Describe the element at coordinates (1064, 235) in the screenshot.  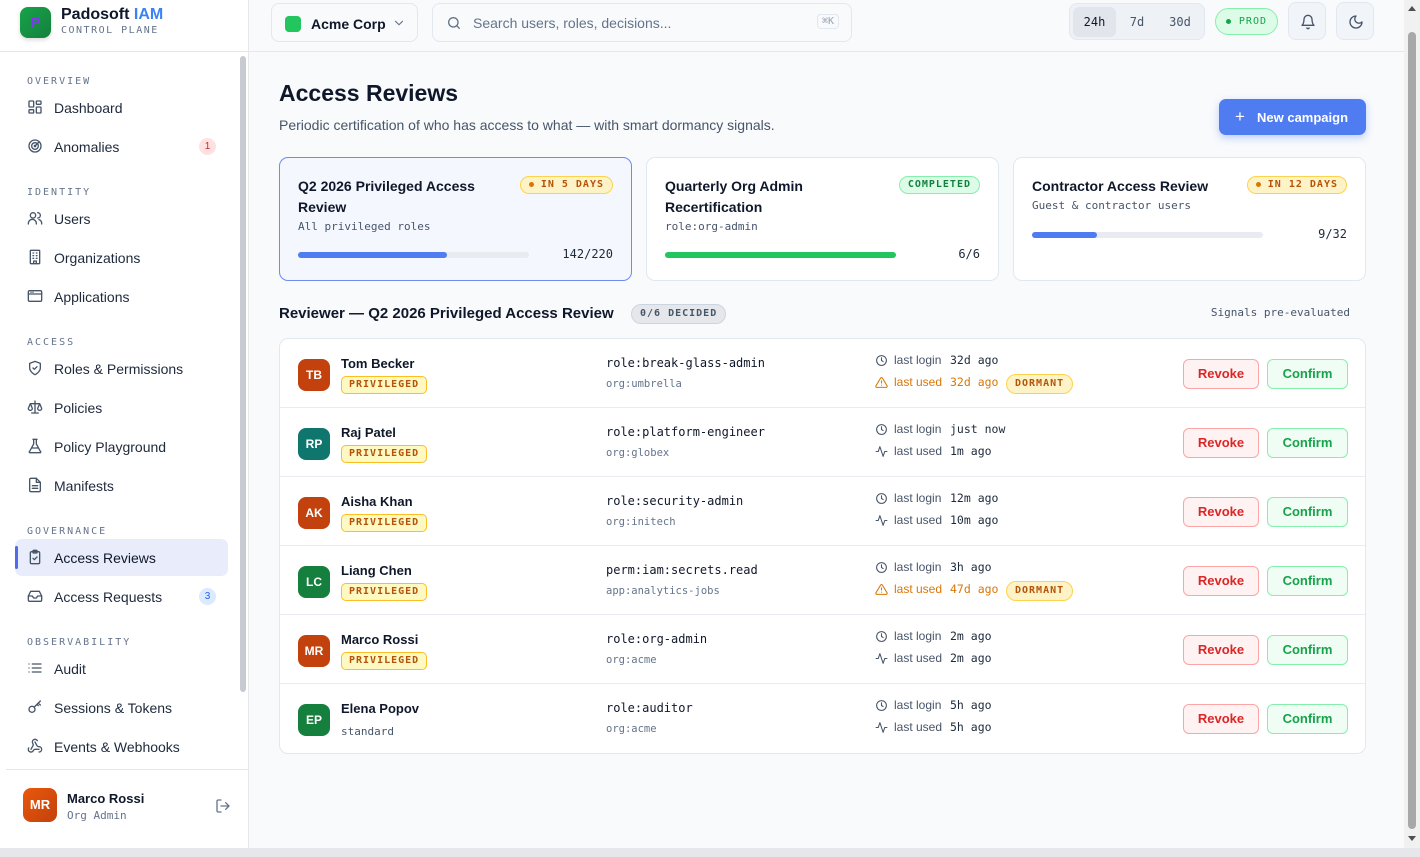
I see `campaign-progress-fill` at that location.